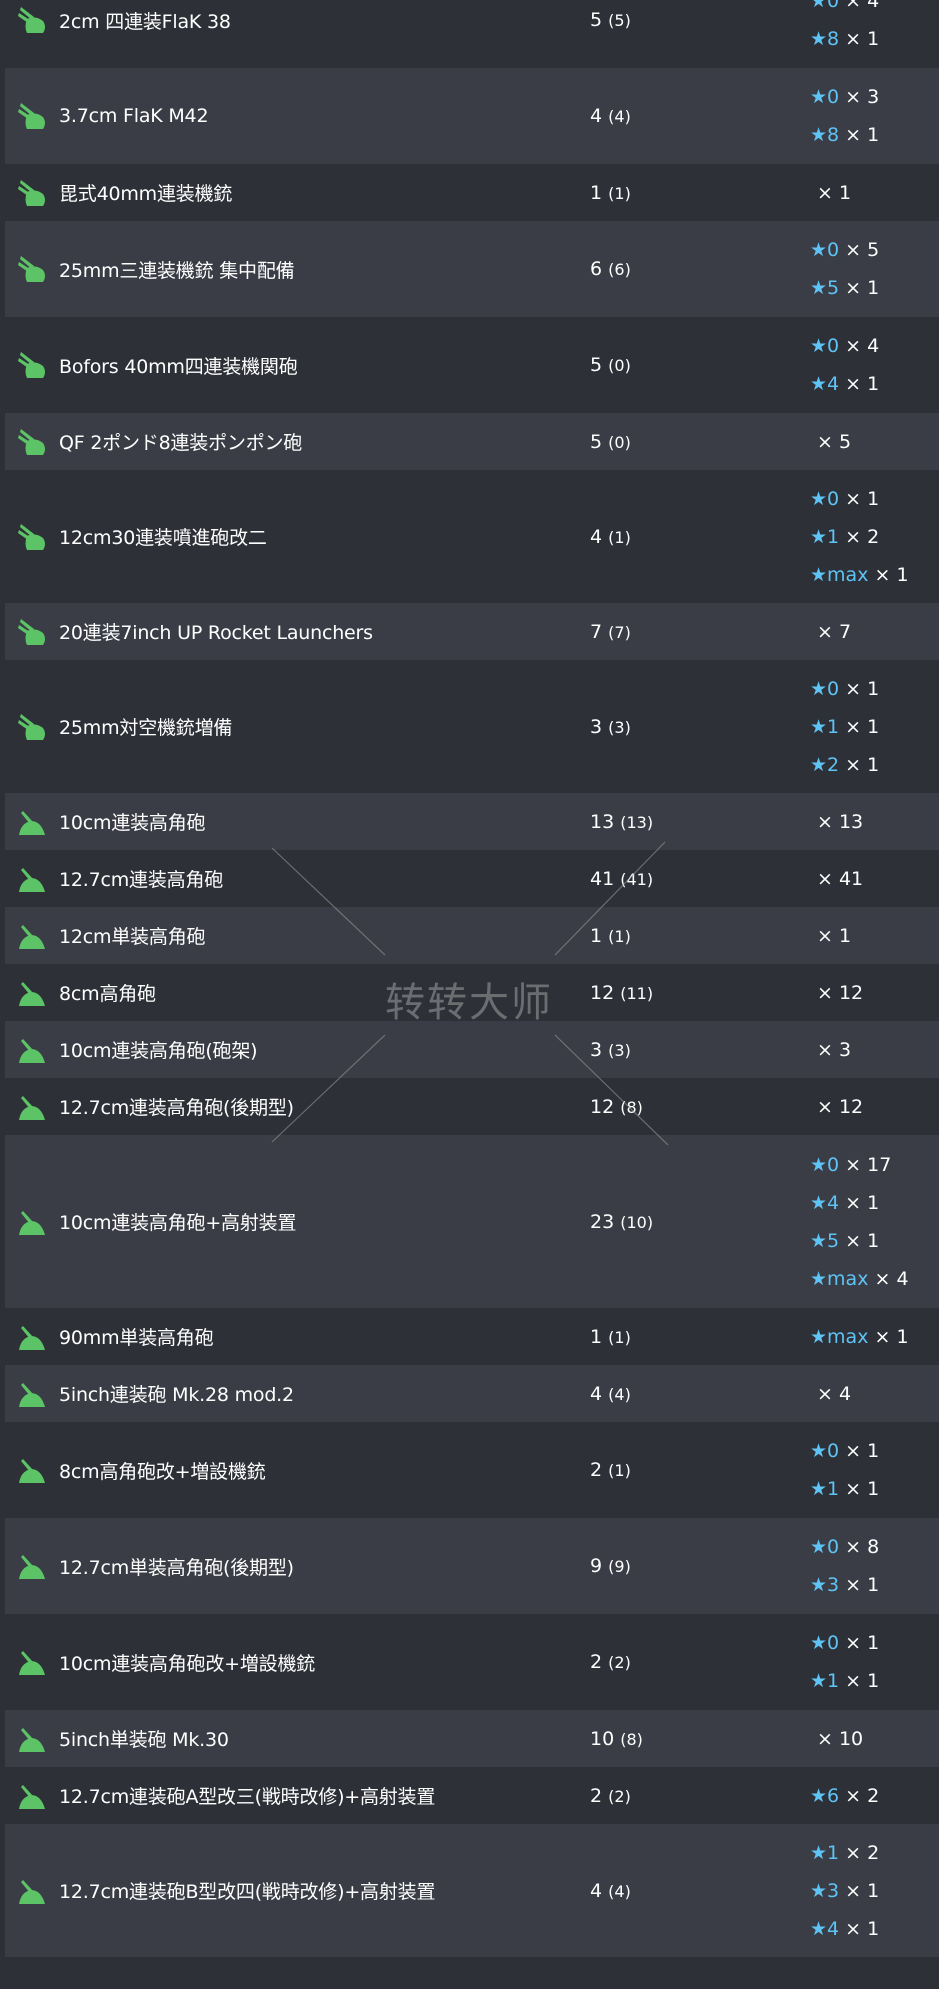 The height and width of the screenshot is (1989, 939). Describe the element at coordinates (472, 1795) in the screenshot. I see `table-row: 12.7cm連装砲A型改三(戦時改修)+高射装置 2 (2) ★6 × 2` at that location.